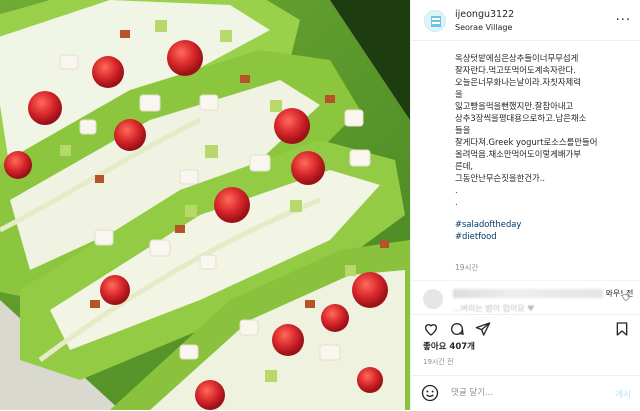  I want to click on post-header: ijeongu3122 Seorae Village ···, so click(525, 20).